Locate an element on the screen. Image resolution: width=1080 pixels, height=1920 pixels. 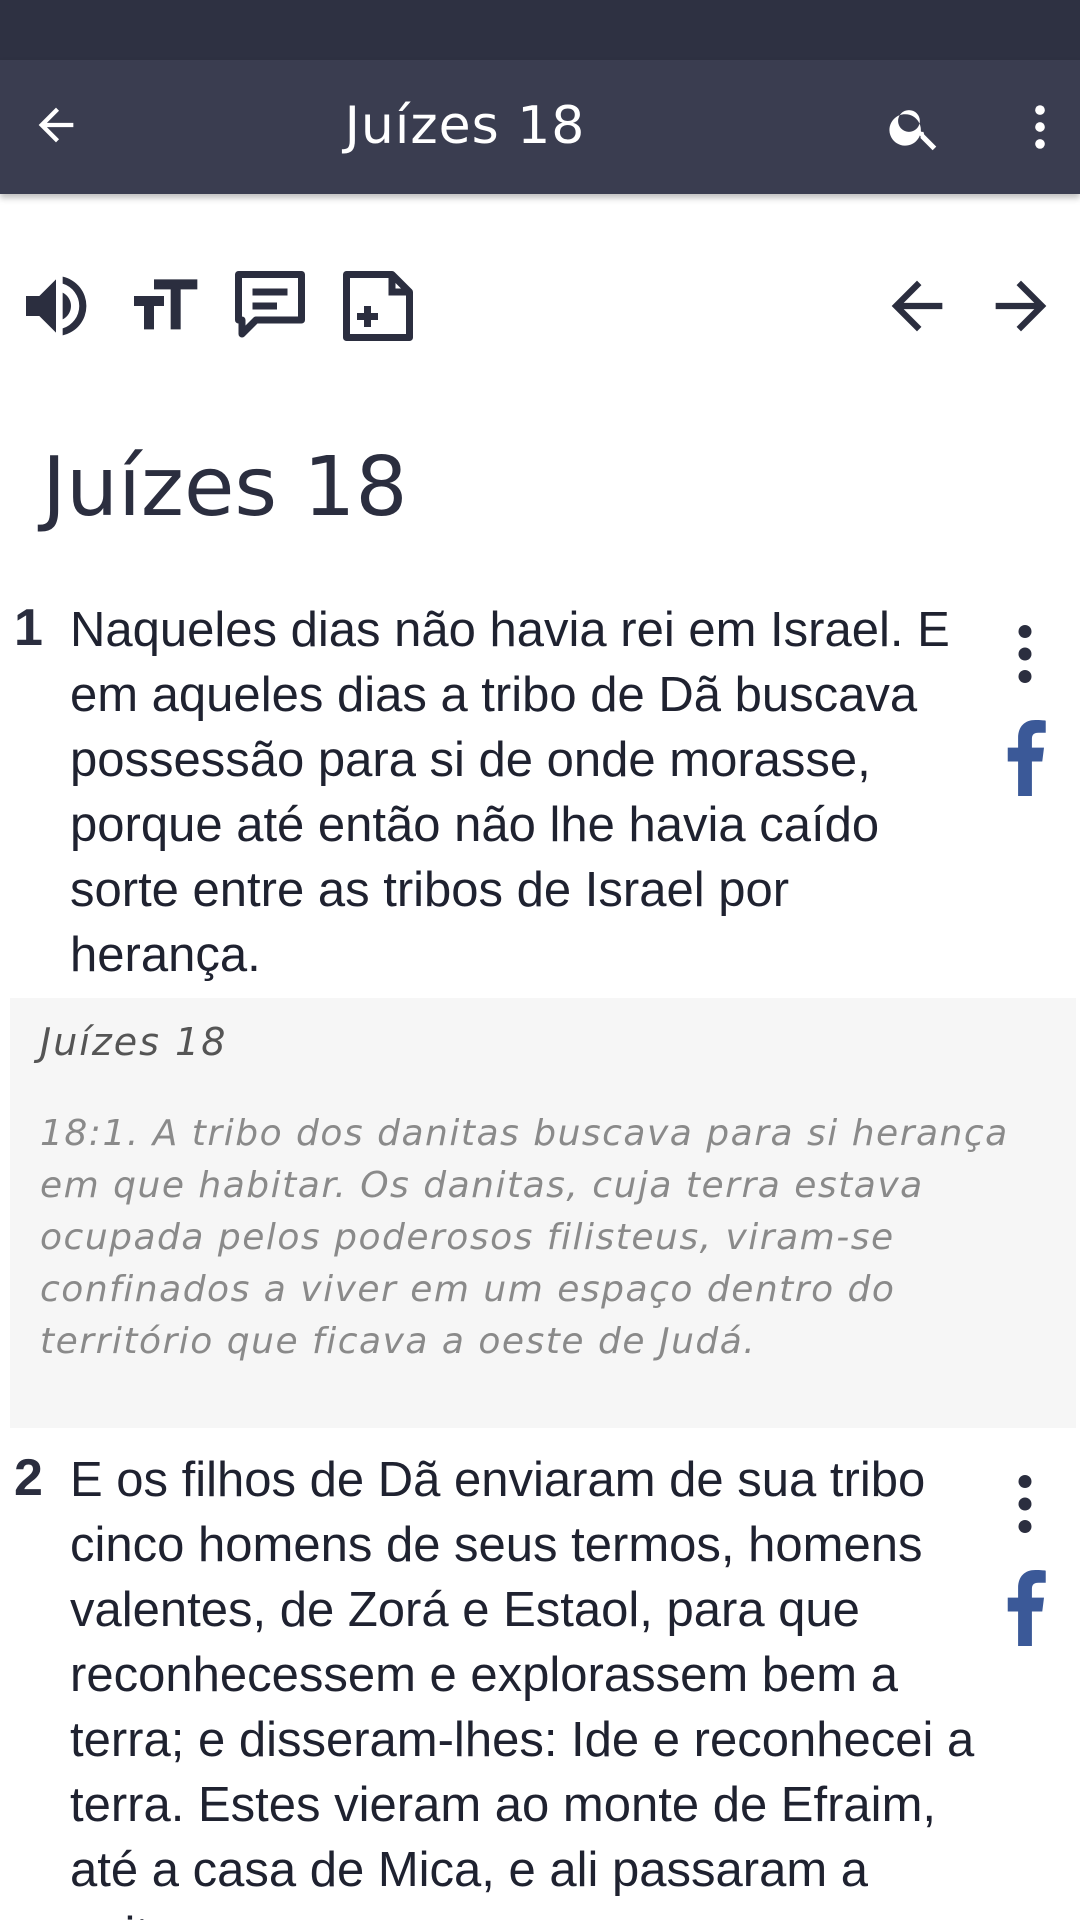
text-size-icon is located at coordinates (166, 304).